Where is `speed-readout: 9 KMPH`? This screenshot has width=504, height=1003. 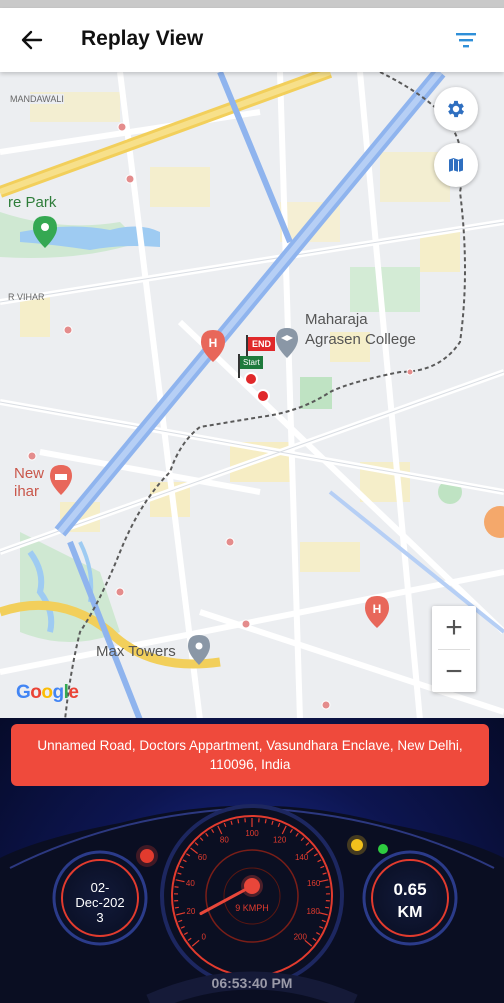 speed-readout: 9 KMPH is located at coordinates (252, 908).